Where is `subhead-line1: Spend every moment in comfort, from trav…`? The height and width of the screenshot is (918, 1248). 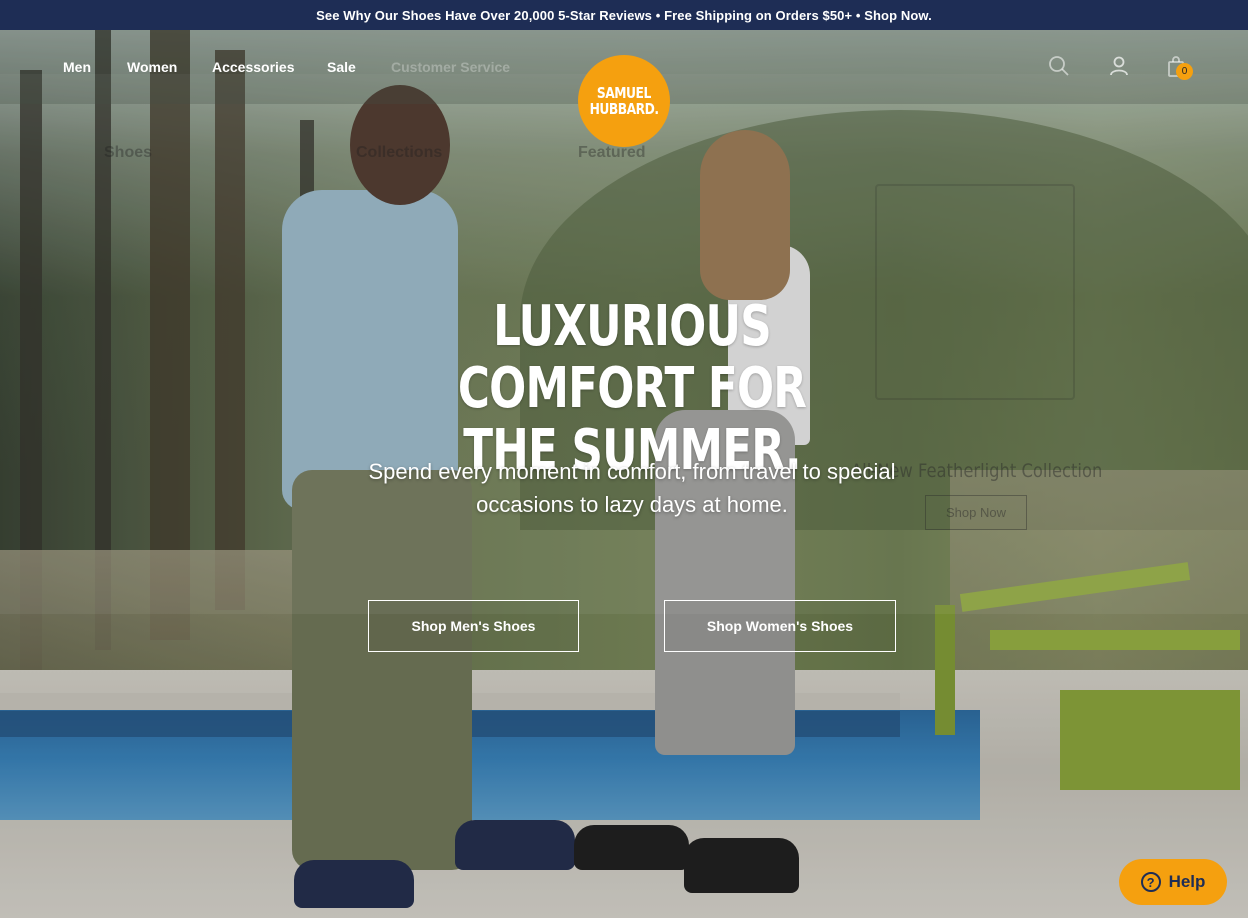
subhead-line1: Spend every moment in comfort, from trav… is located at coordinates (632, 471).